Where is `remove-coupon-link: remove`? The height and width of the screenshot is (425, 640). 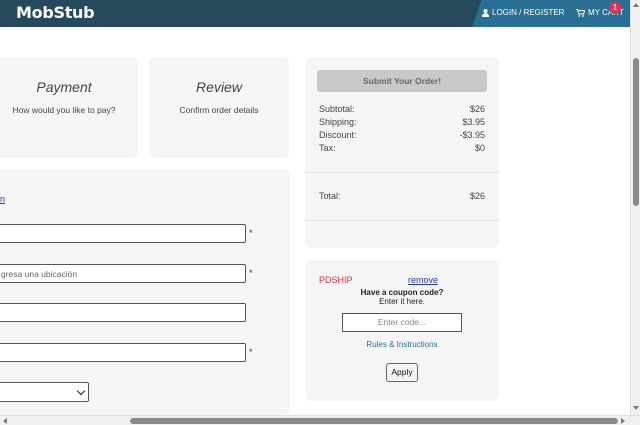
remove-coupon-link: remove is located at coordinates (423, 280).